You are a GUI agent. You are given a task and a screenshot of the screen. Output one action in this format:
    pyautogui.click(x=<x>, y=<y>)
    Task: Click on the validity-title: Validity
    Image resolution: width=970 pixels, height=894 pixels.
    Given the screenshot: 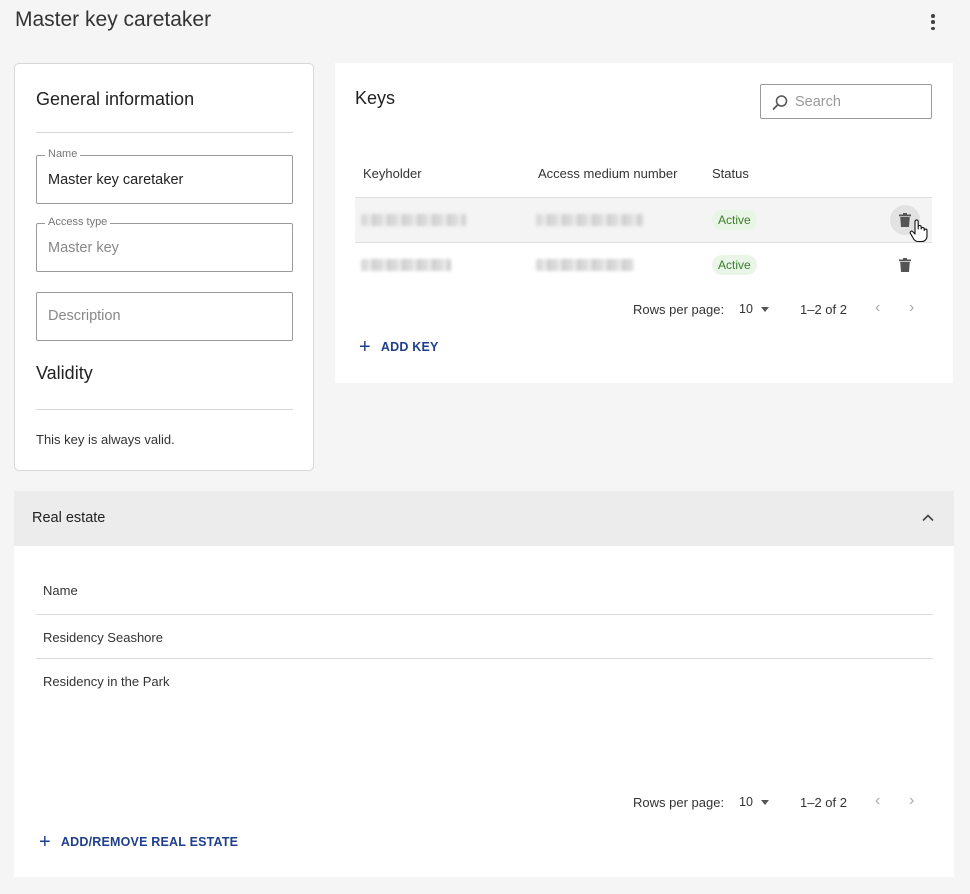 What is the action you would take?
    pyautogui.click(x=64, y=373)
    